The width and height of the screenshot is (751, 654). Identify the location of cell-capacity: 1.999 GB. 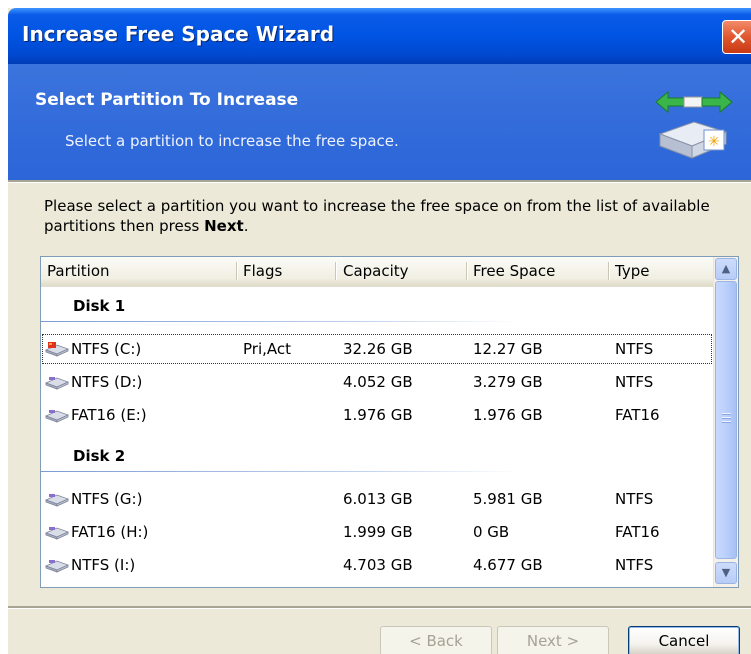
(378, 532).